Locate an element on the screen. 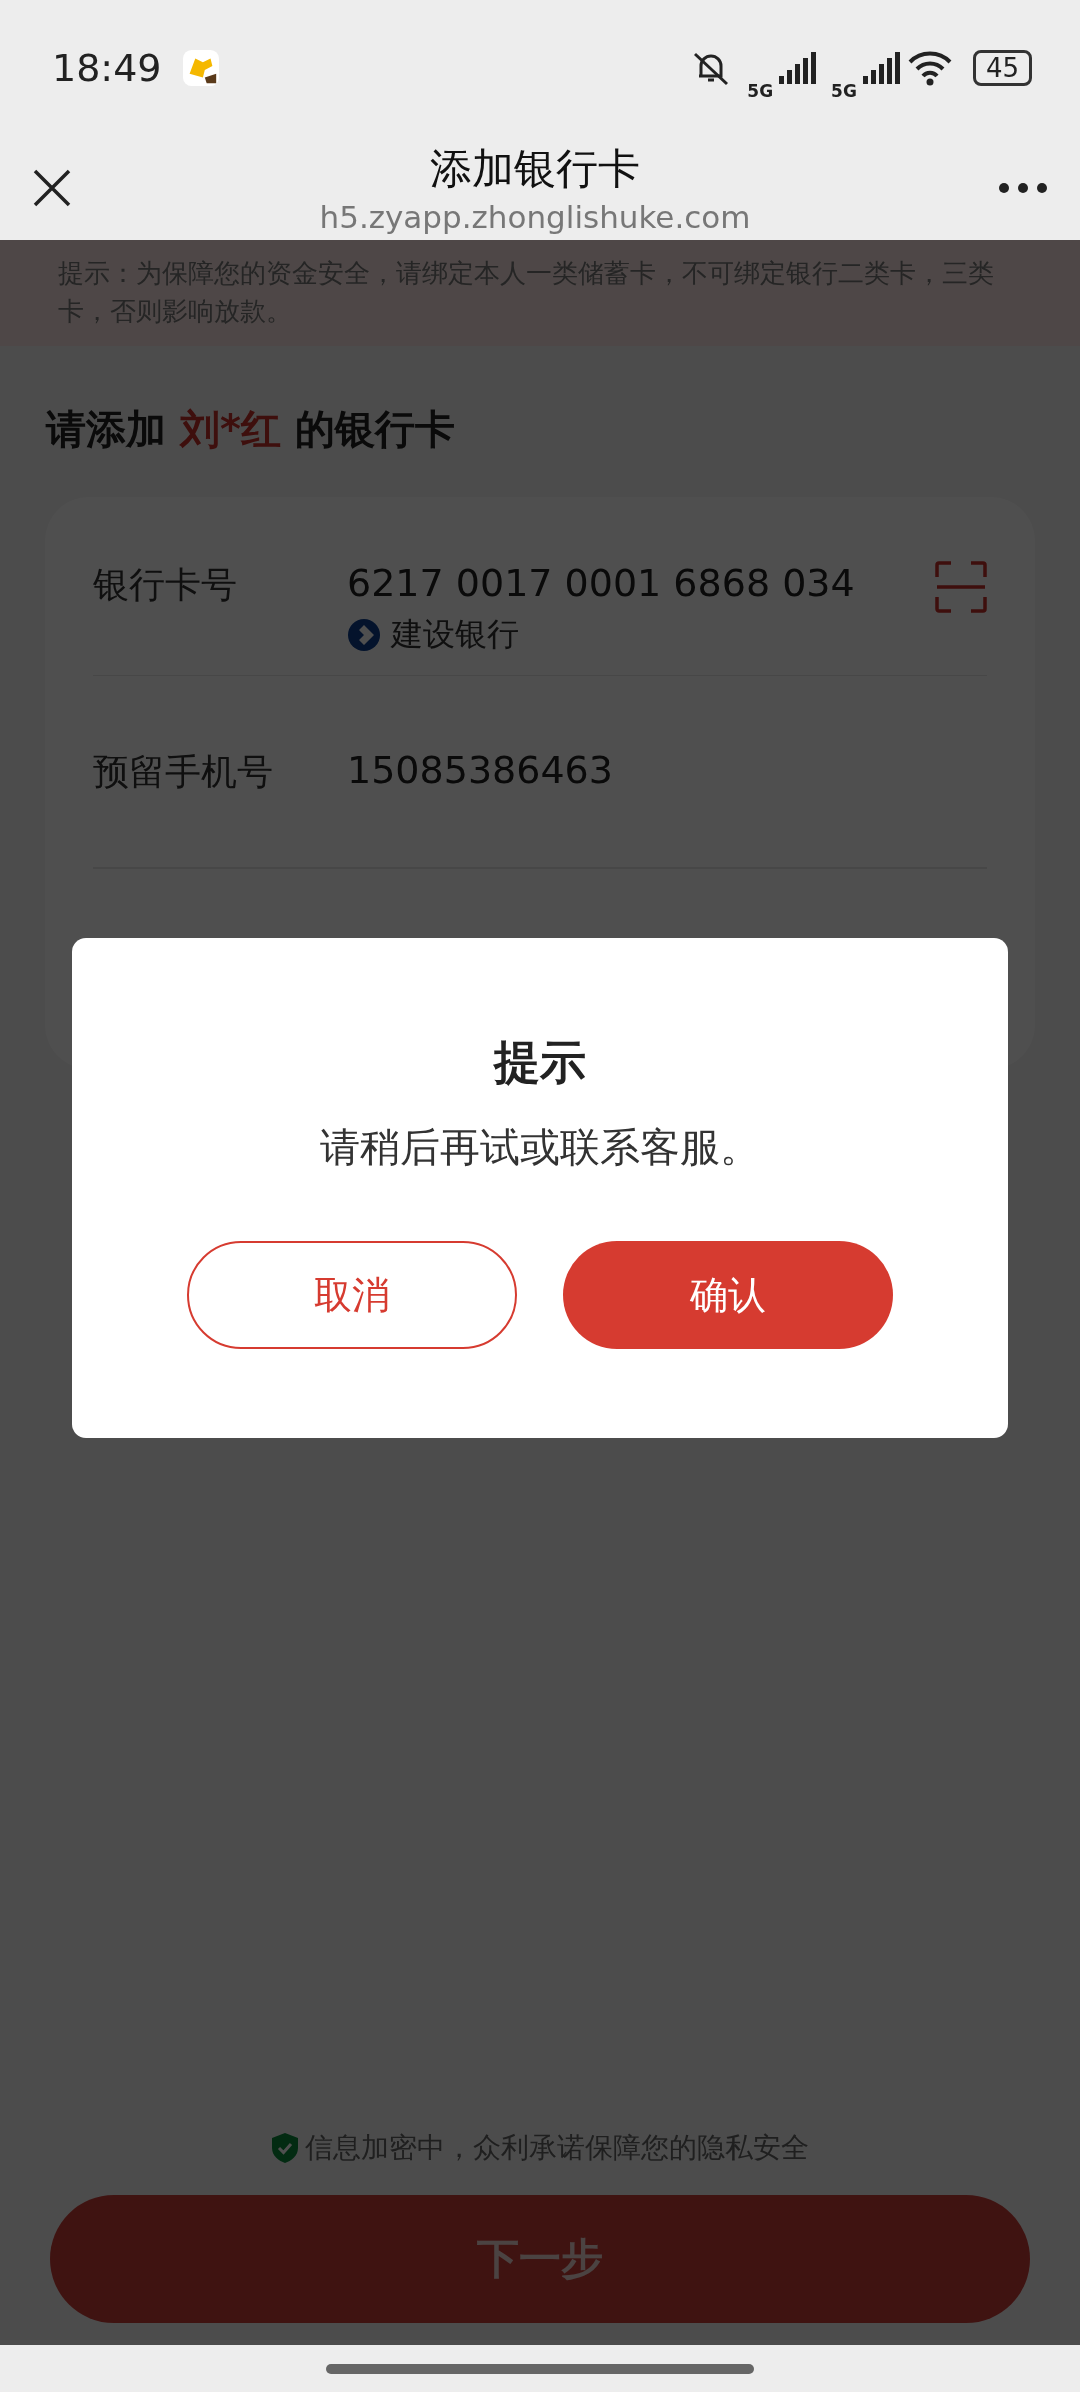 This screenshot has height=2392, width=1080. close-icon is located at coordinates (52, 187).